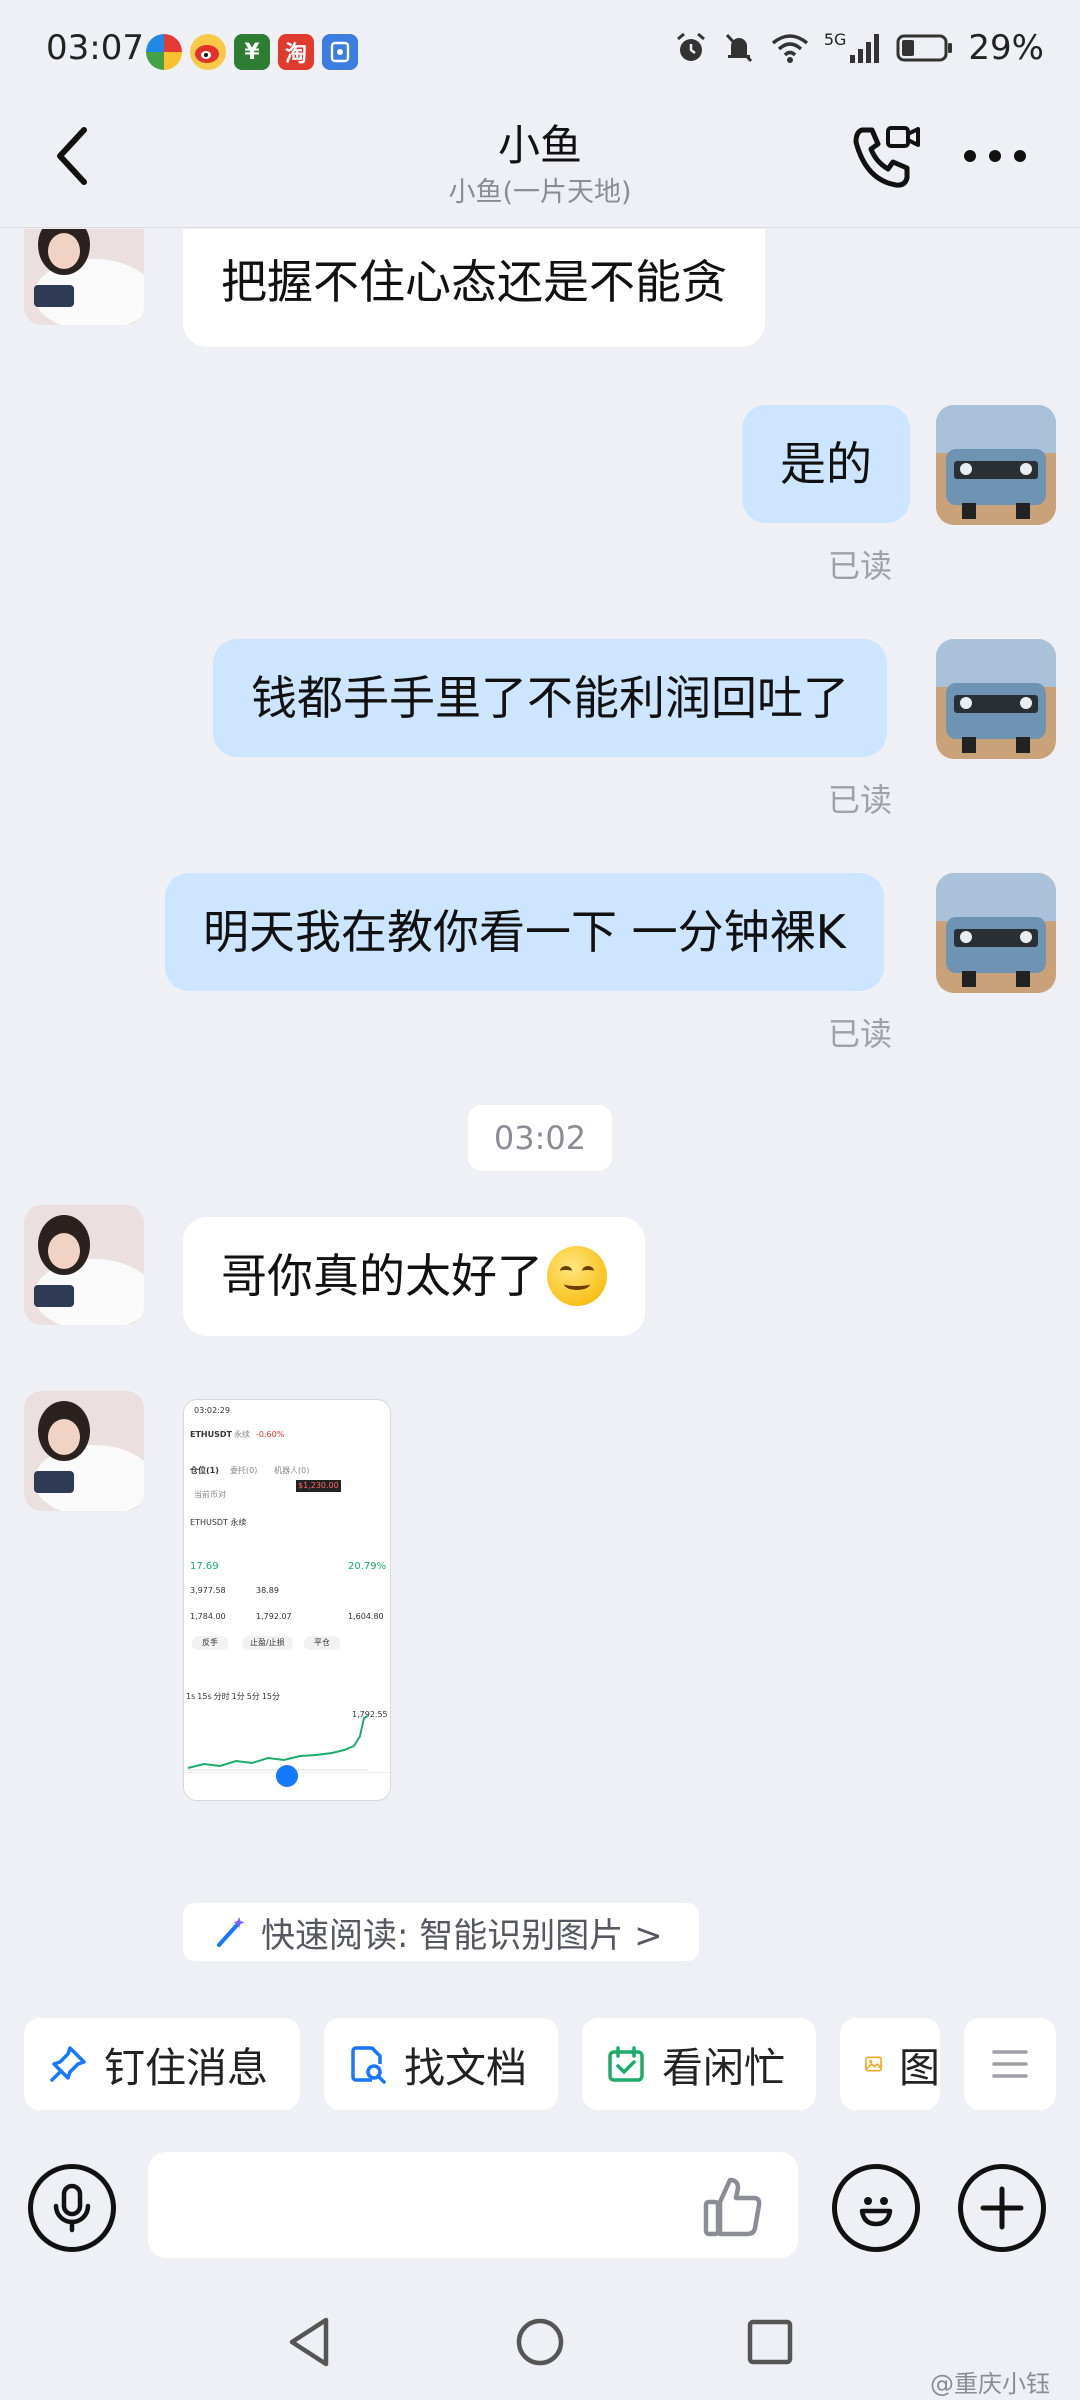 This screenshot has height=2400, width=1080. I want to click on battery-icon, so click(924, 48).